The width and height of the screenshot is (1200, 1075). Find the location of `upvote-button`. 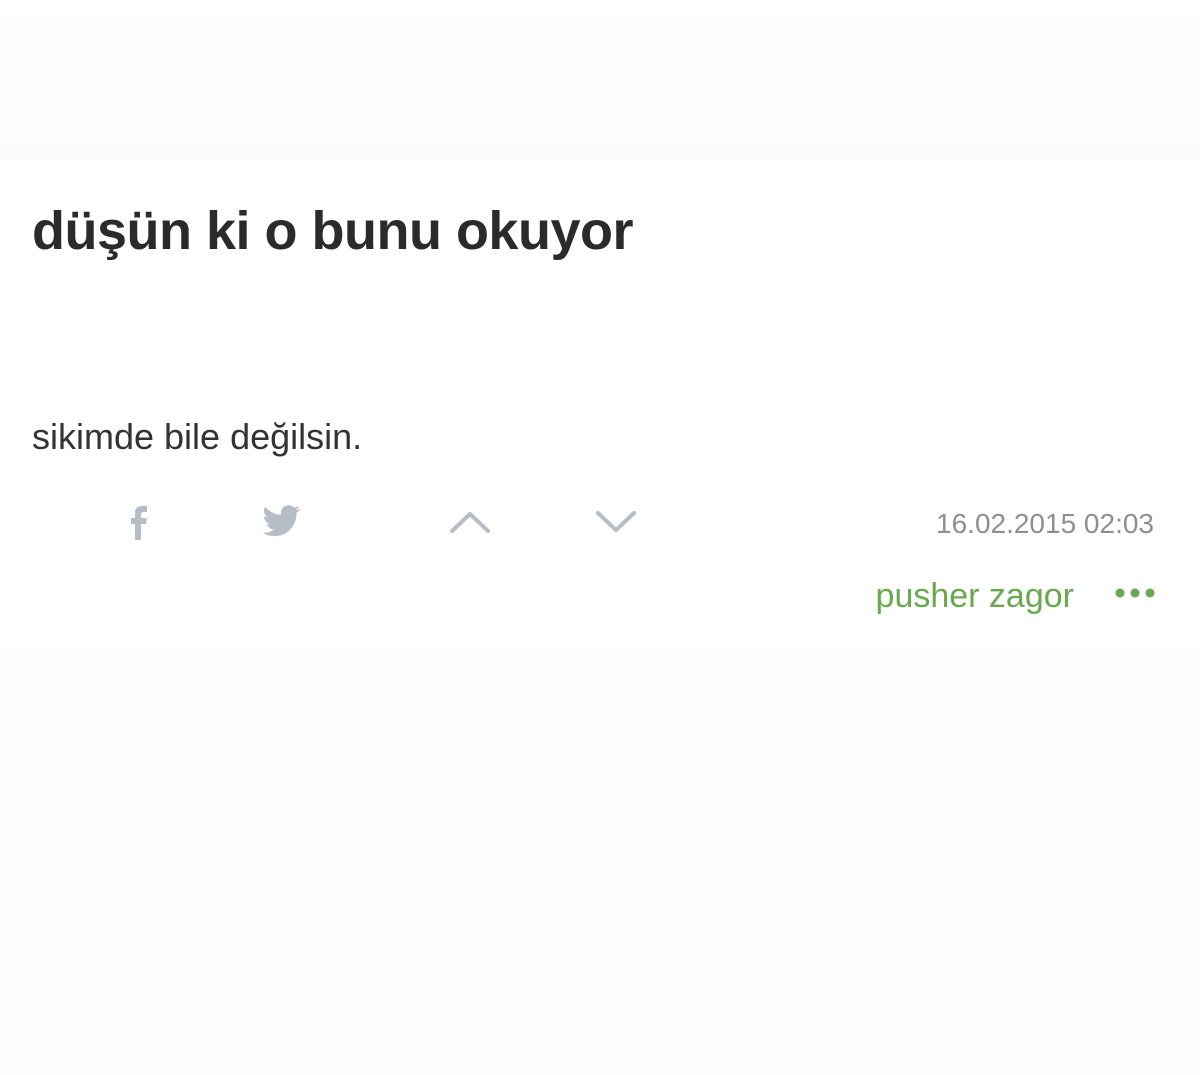

upvote-button is located at coordinates (470, 522).